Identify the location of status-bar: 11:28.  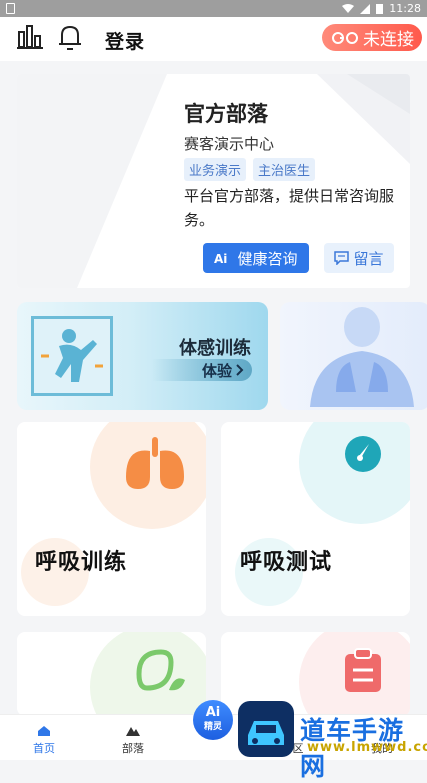
(213, 8).